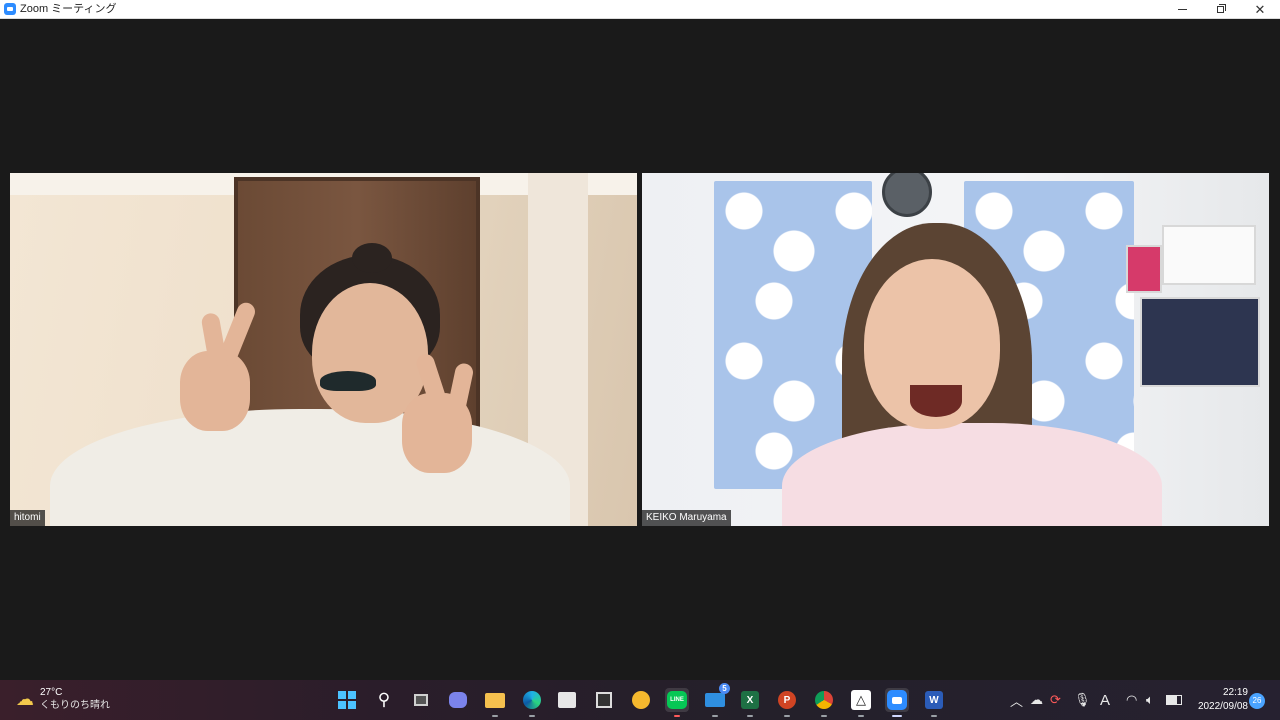 This screenshot has height=720, width=1280. I want to click on mustache-filter, so click(348, 381).